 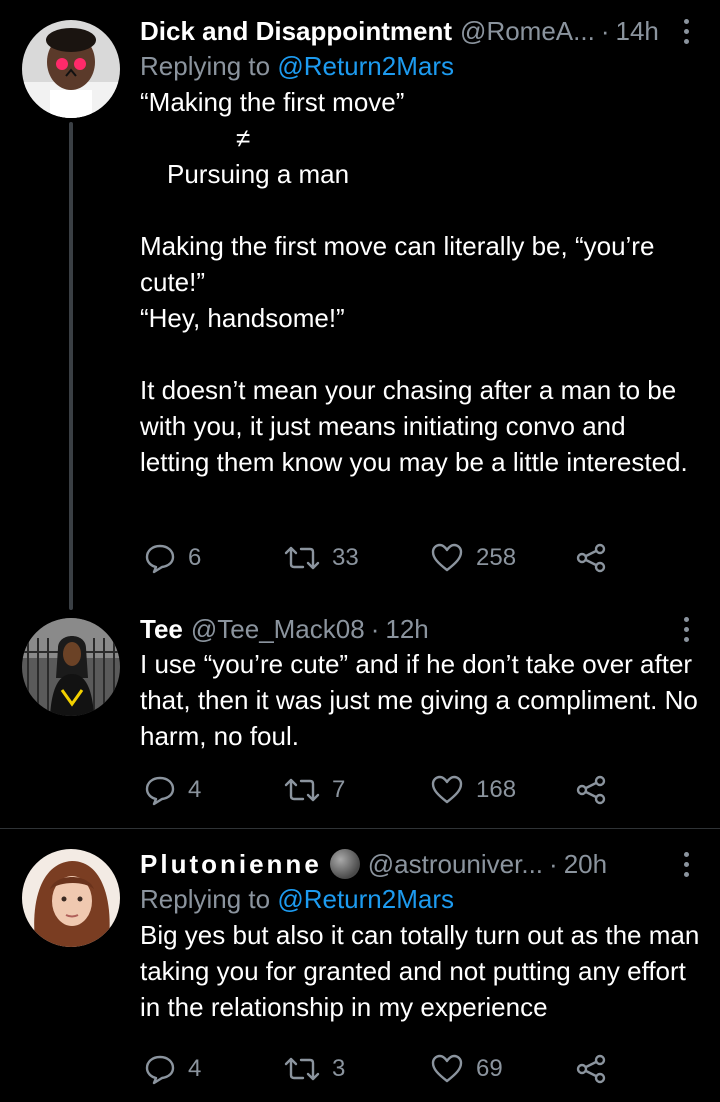 I want to click on reply-count: 6, so click(x=195, y=557).